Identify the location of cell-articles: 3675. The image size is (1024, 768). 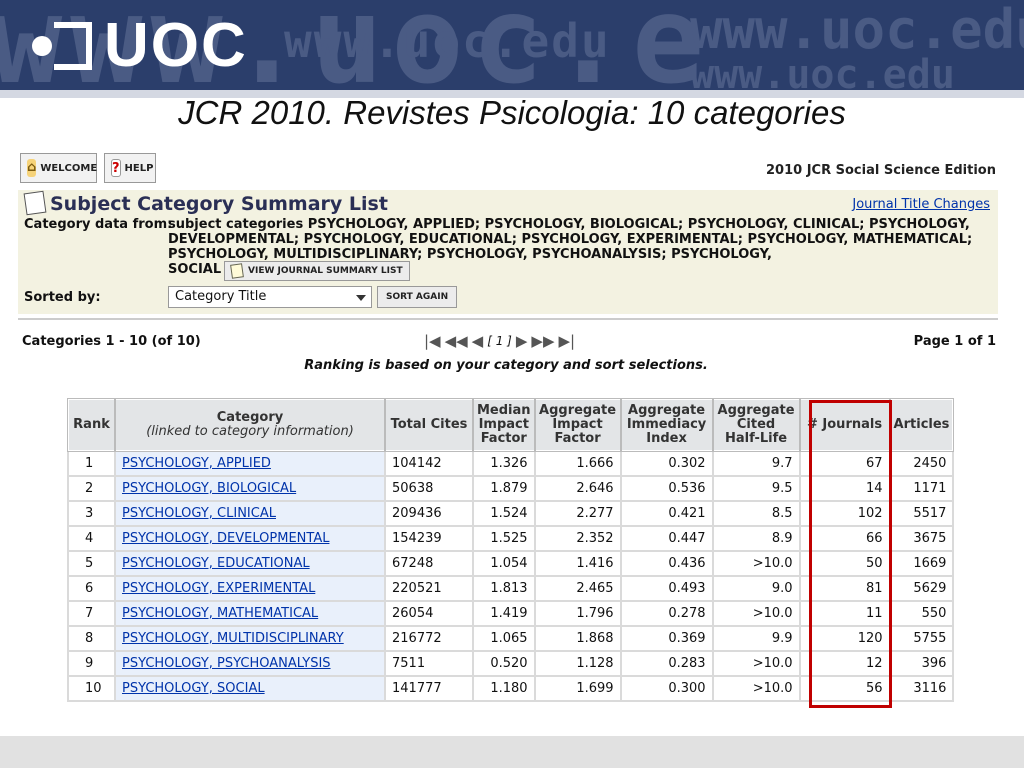
(921, 538).